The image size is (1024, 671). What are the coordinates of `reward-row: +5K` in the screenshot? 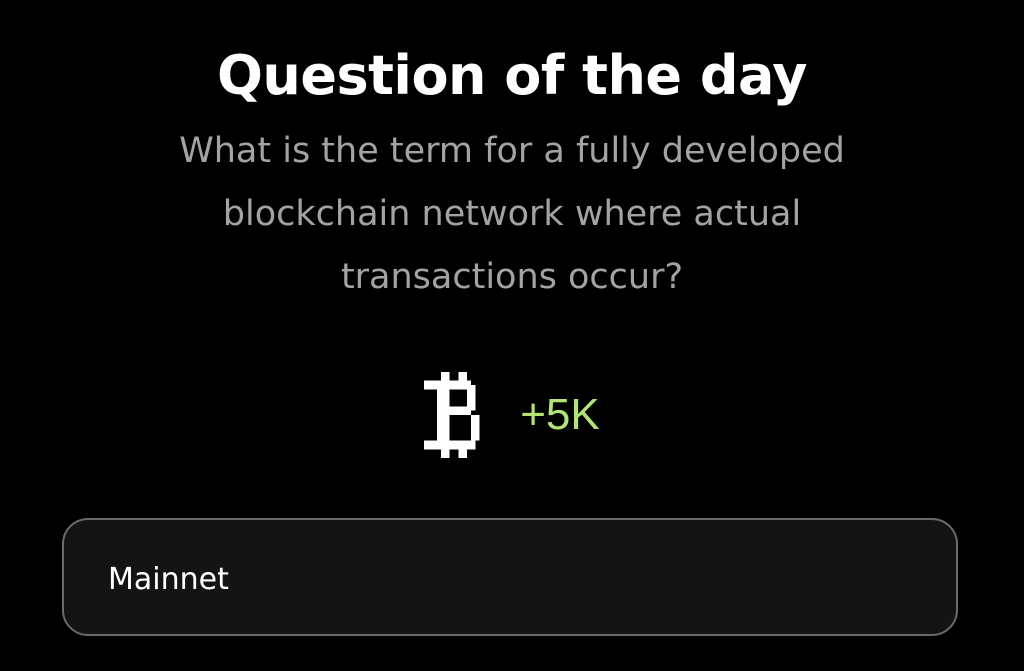 It's located at (512, 415).